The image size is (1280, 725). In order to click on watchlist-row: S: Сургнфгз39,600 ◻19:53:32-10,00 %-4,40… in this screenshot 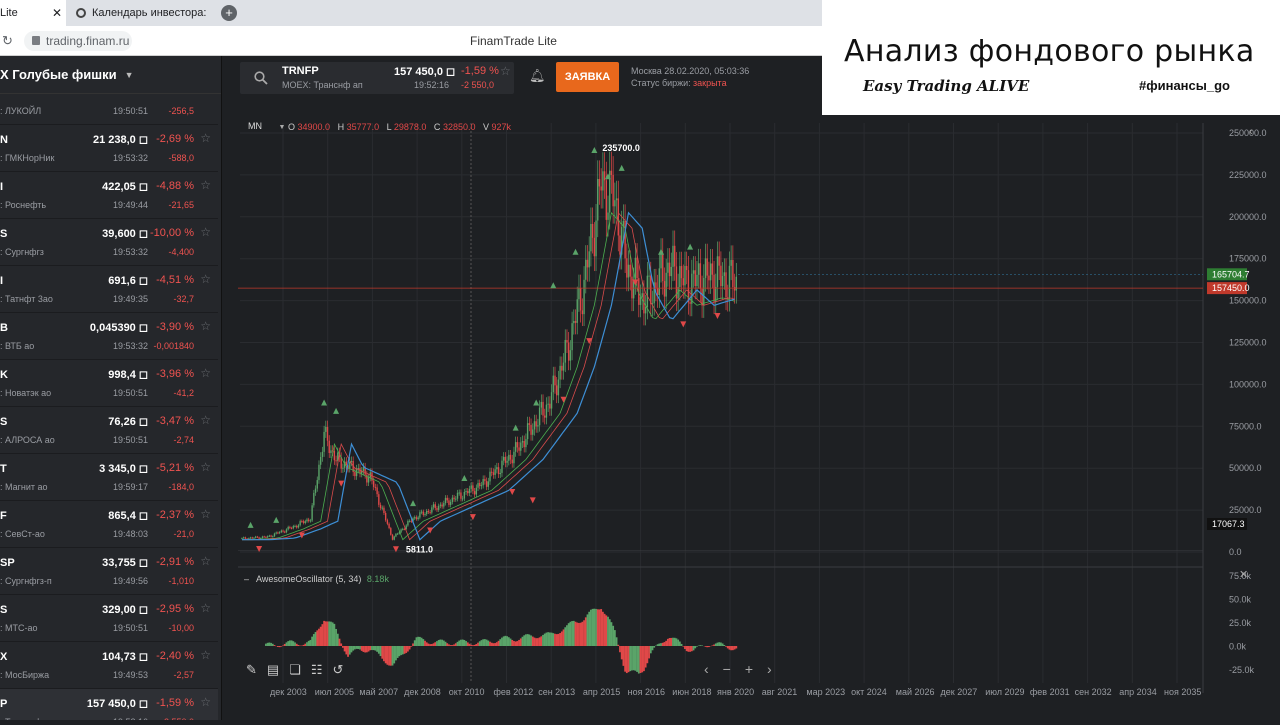, I will do `click(109, 242)`.